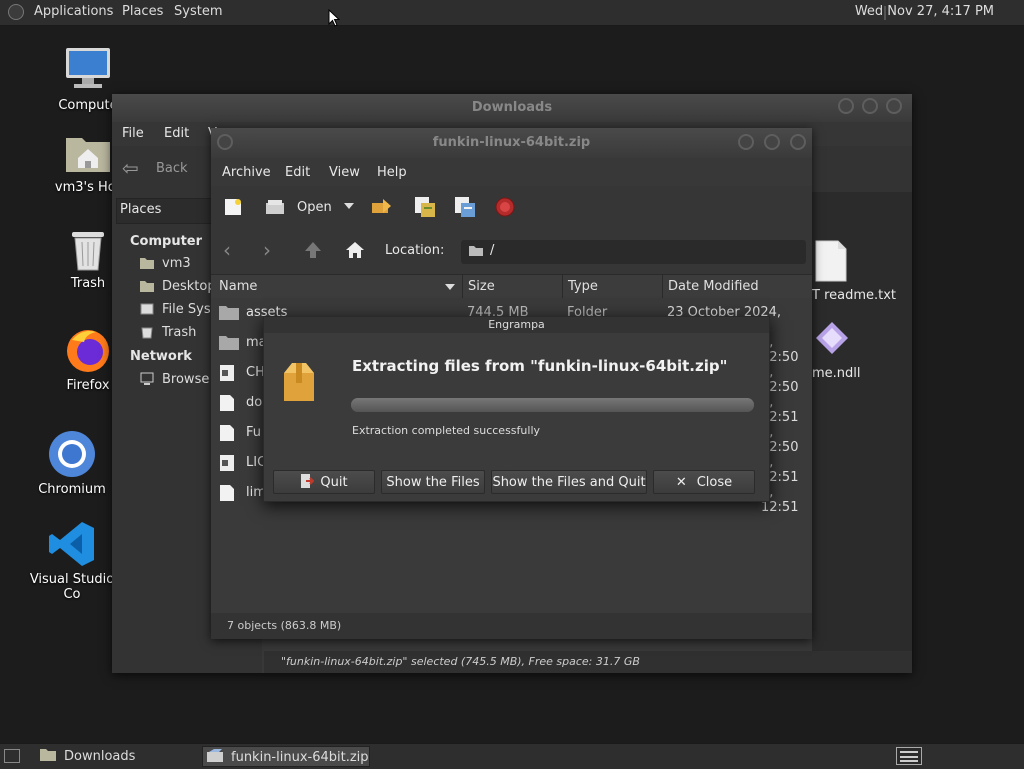 The width and height of the screenshot is (1024, 769). I want to click on extraction-progress-bar, so click(552, 405).